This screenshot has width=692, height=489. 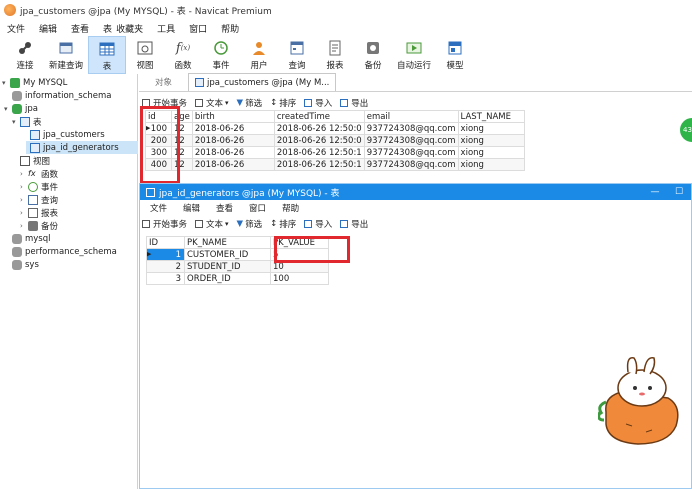 What do you see at coordinates (373, 55) in the screenshot?
I see `backup-button: 备份` at bounding box center [373, 55].